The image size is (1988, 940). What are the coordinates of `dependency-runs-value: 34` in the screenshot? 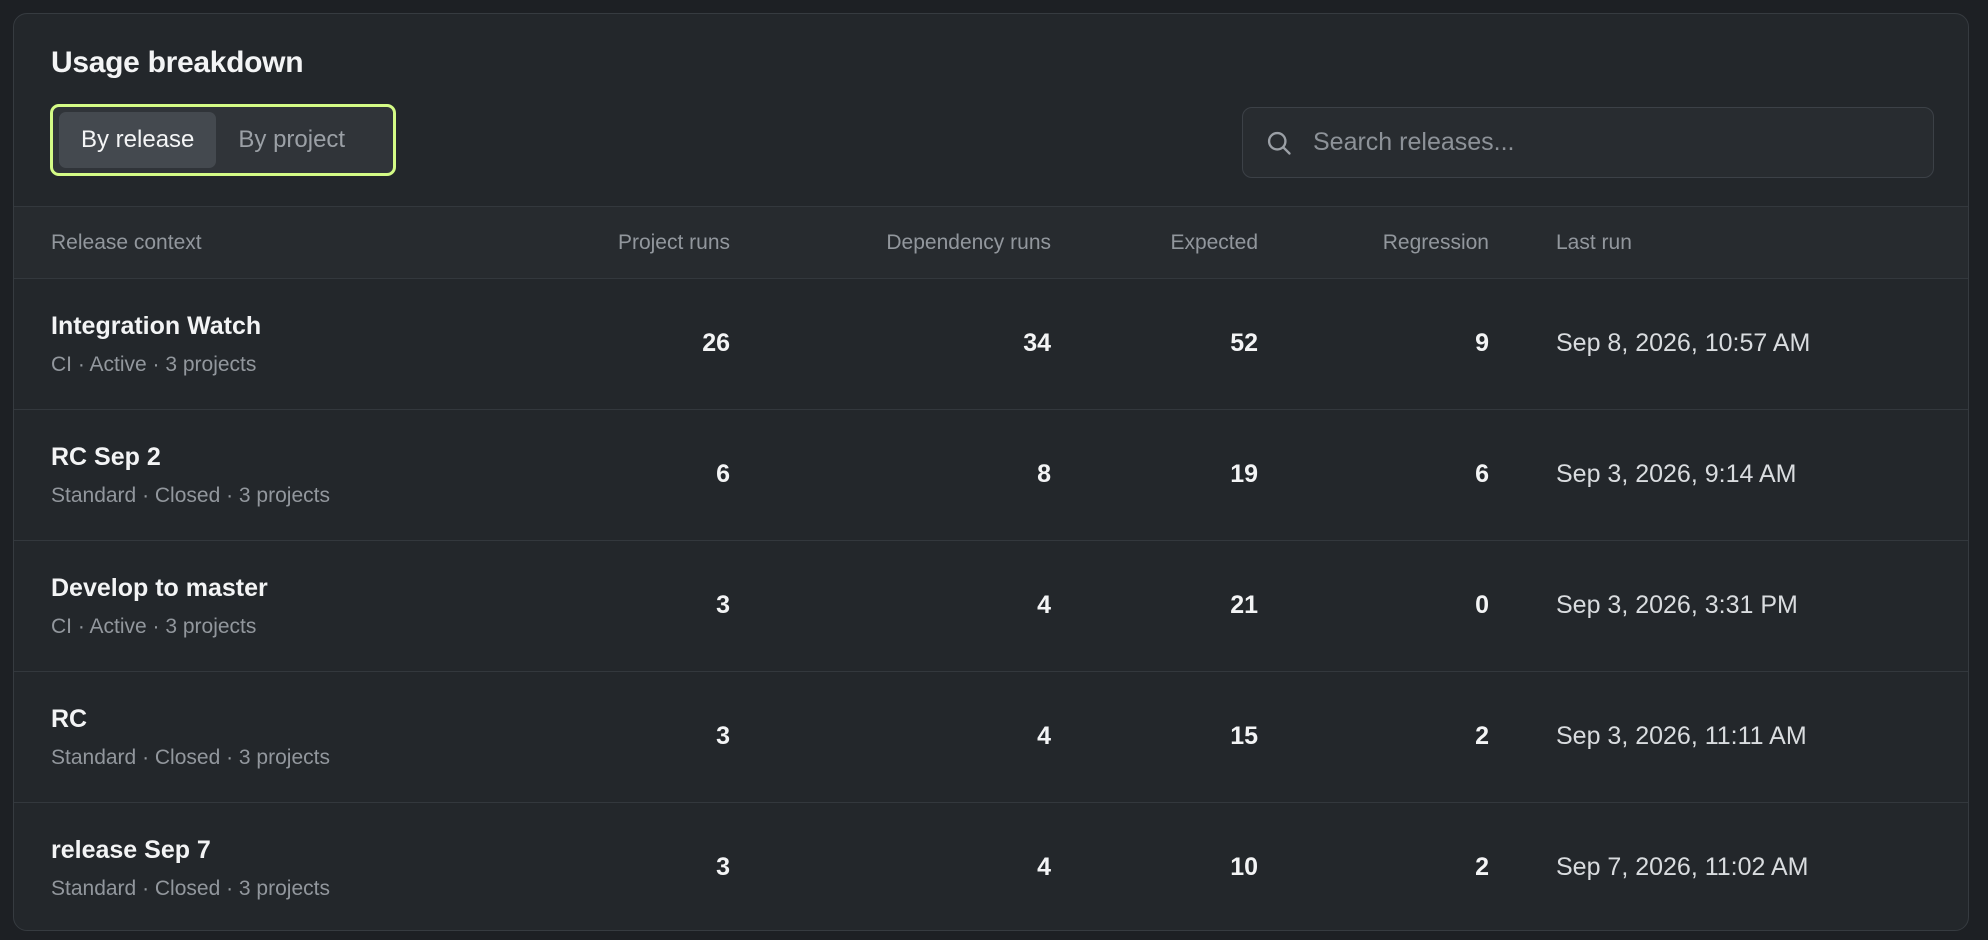 It's located at (1037, 343).